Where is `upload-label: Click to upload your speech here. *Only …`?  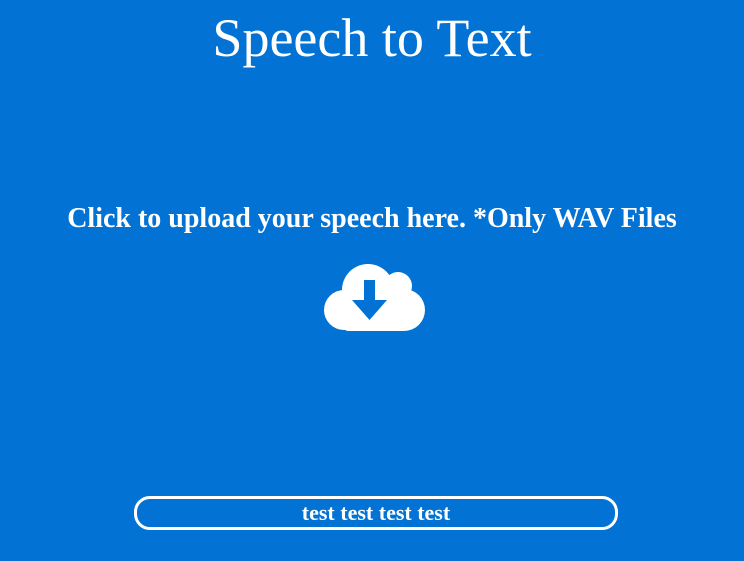
upload-label: Click to upload your speech here. *Only … is located at coordinates (372, 218).